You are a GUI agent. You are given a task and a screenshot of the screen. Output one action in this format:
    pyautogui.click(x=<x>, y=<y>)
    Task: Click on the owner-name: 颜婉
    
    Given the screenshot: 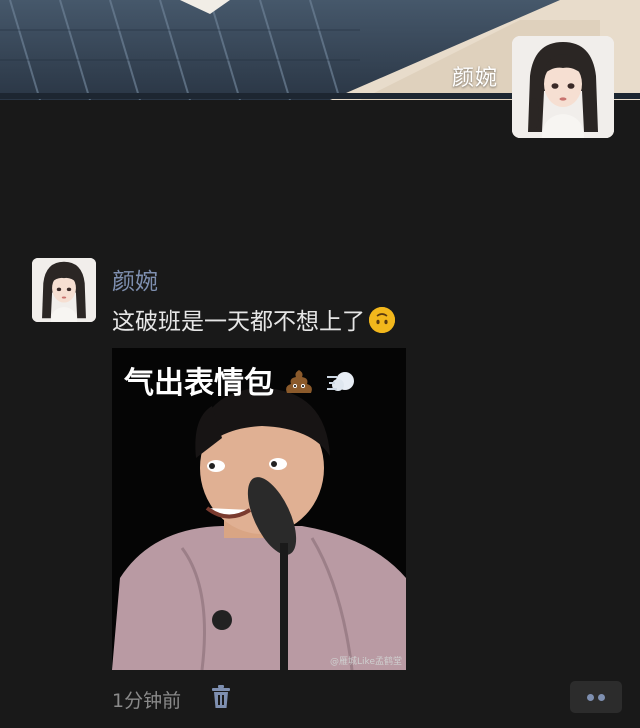 What is the action you would take?
    pyautogui.click(x=475, y=76)
    